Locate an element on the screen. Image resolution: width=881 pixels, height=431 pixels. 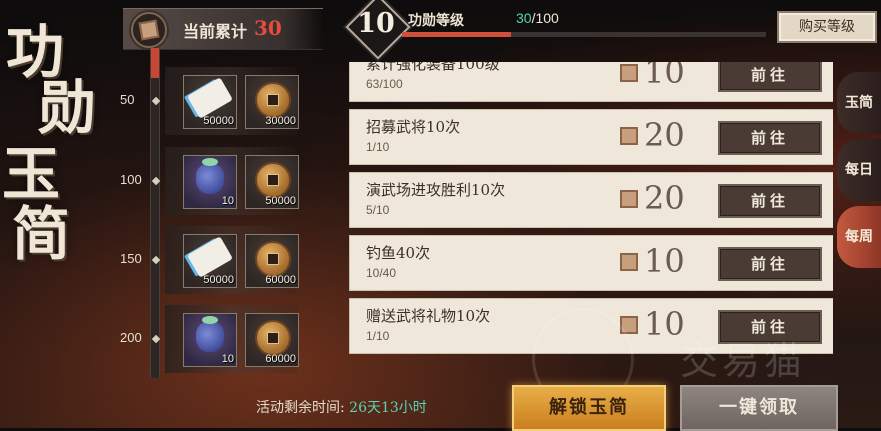
reward-item: 30000 is located at coordinates (272, 102).